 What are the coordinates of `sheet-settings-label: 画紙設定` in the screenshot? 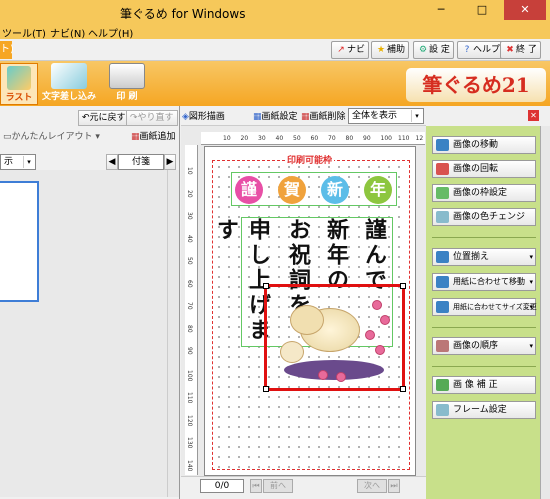 It's located at (279, 117).